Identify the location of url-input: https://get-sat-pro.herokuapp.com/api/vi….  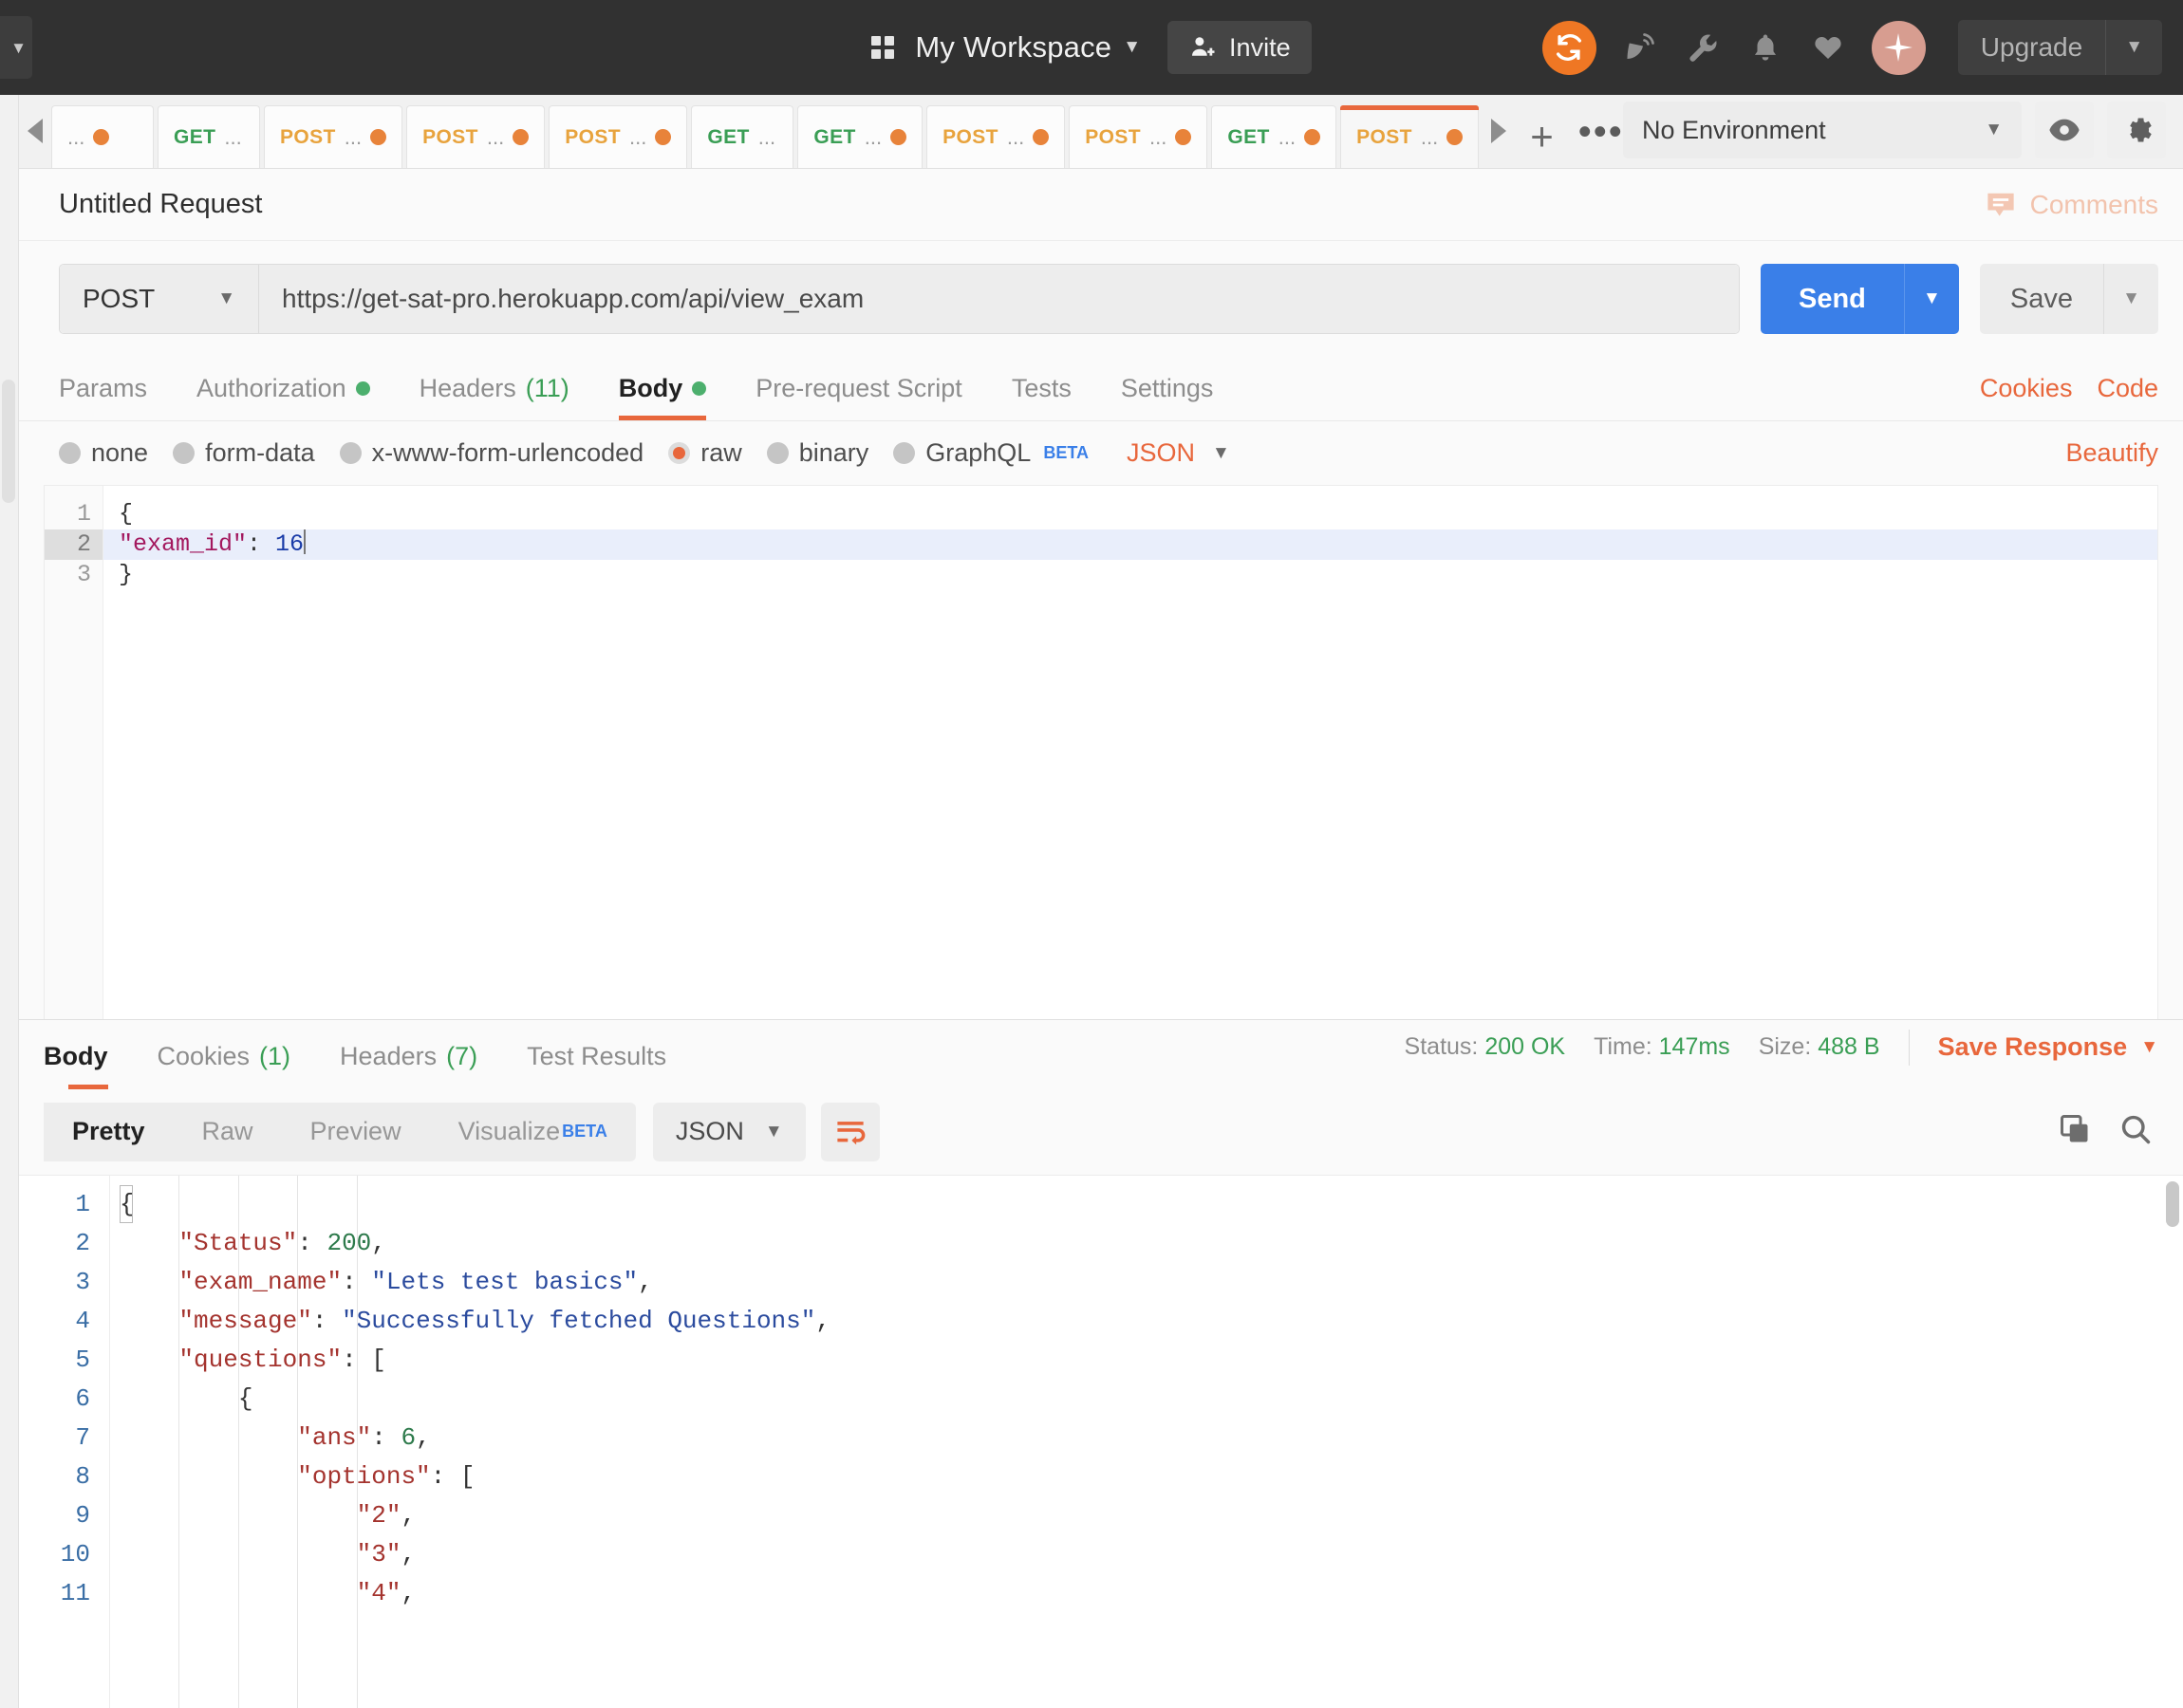
(999, 299).